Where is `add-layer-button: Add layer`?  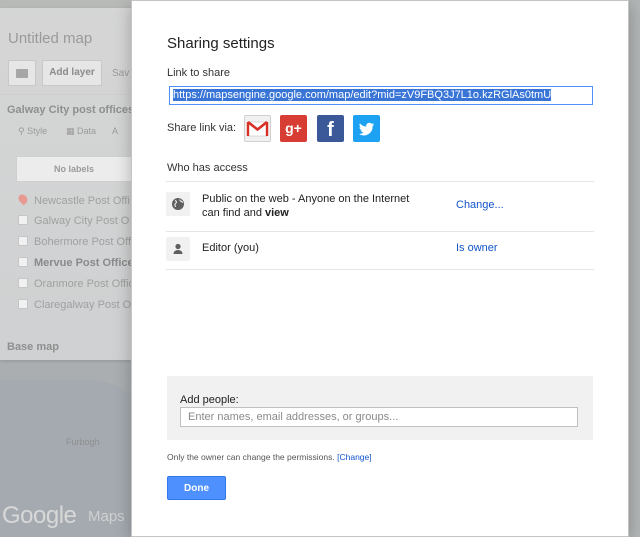 add-layer-button: Add layer is located at coordinates (72, 73).